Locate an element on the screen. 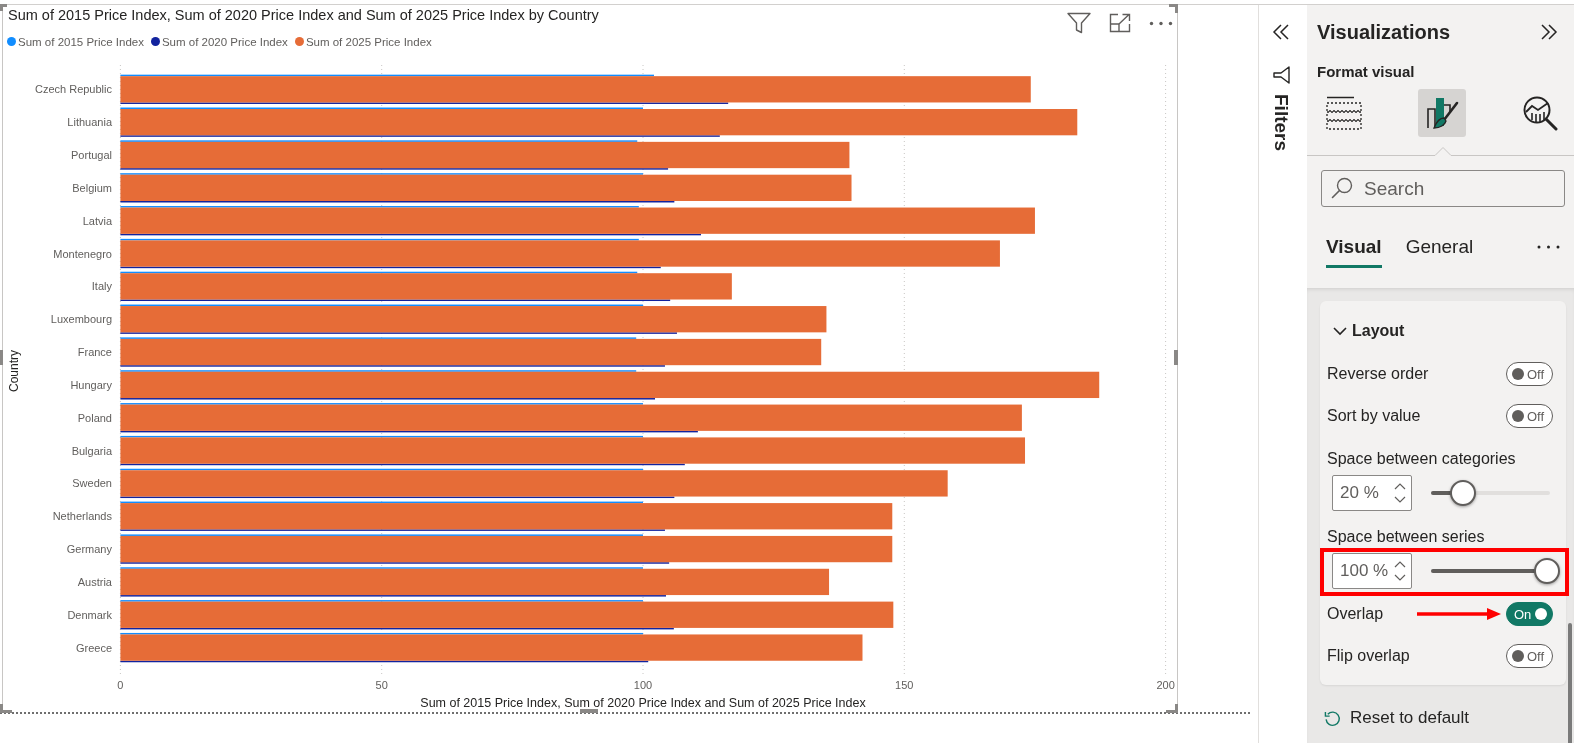 The height and width of the screenshot is (743, 1574). axis-tick-label: 150 is located at coordinates (904, 685).